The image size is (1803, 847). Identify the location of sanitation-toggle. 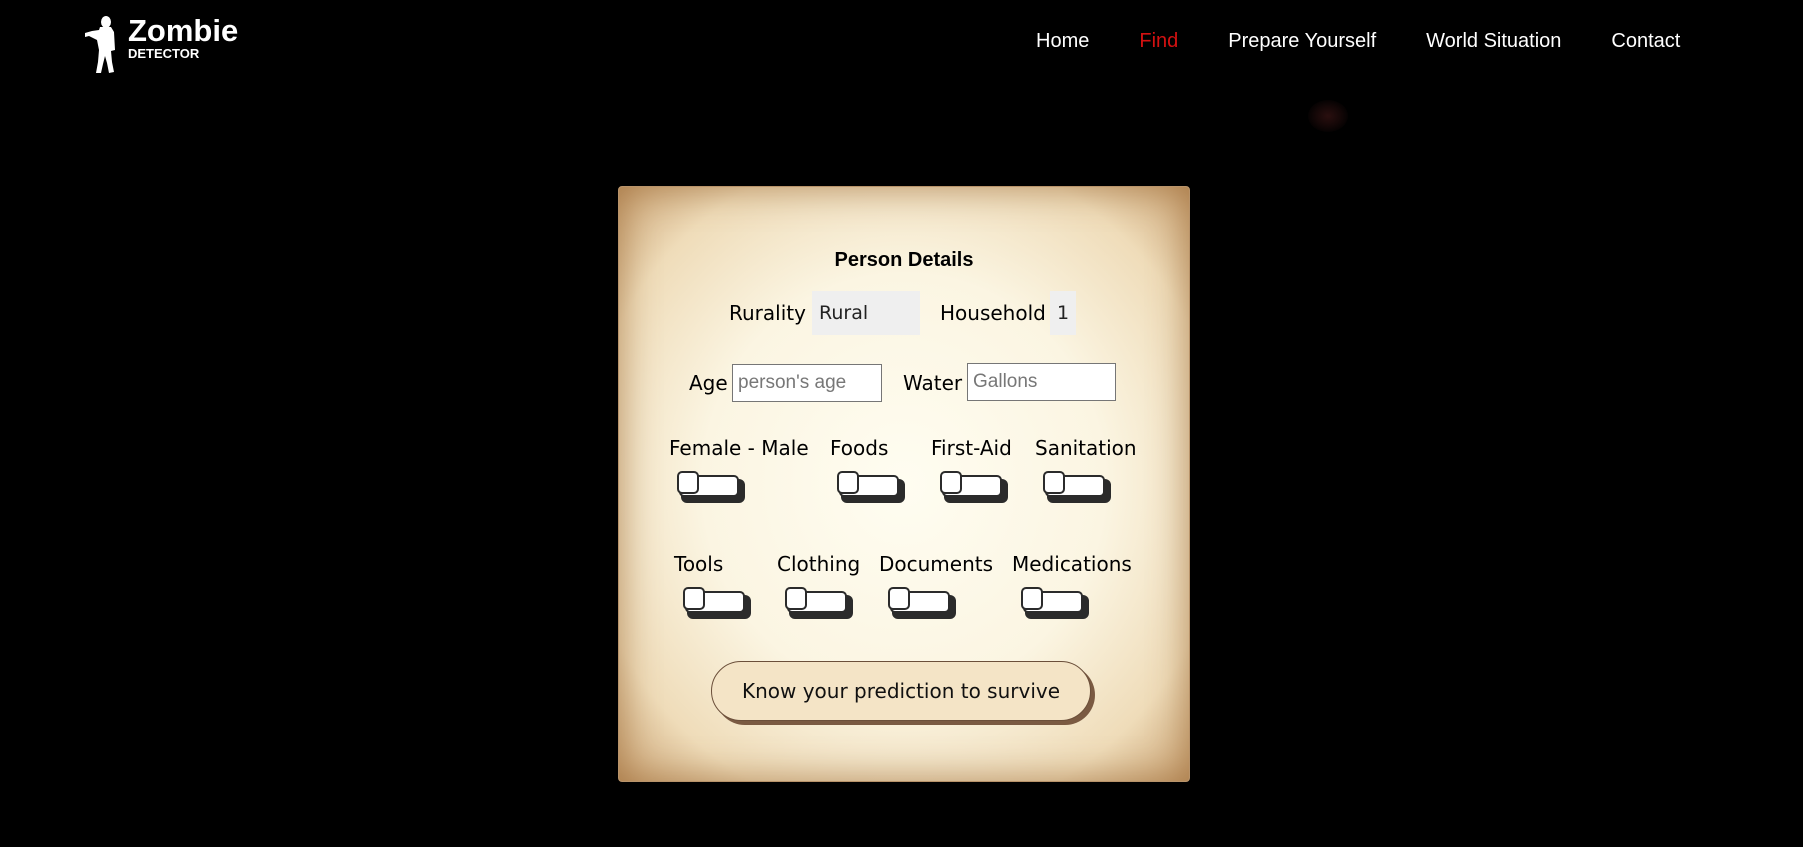
(1077, 487).